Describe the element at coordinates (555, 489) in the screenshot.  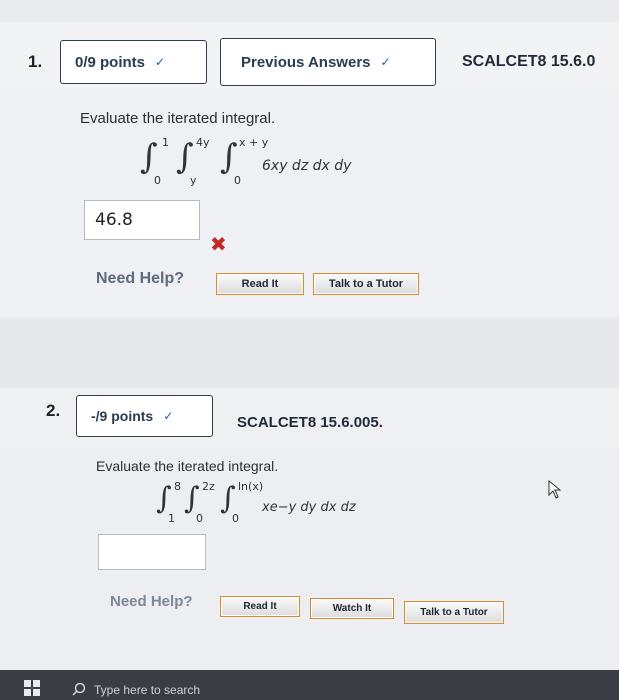
I see `mouse-cursor-icon` at that location.